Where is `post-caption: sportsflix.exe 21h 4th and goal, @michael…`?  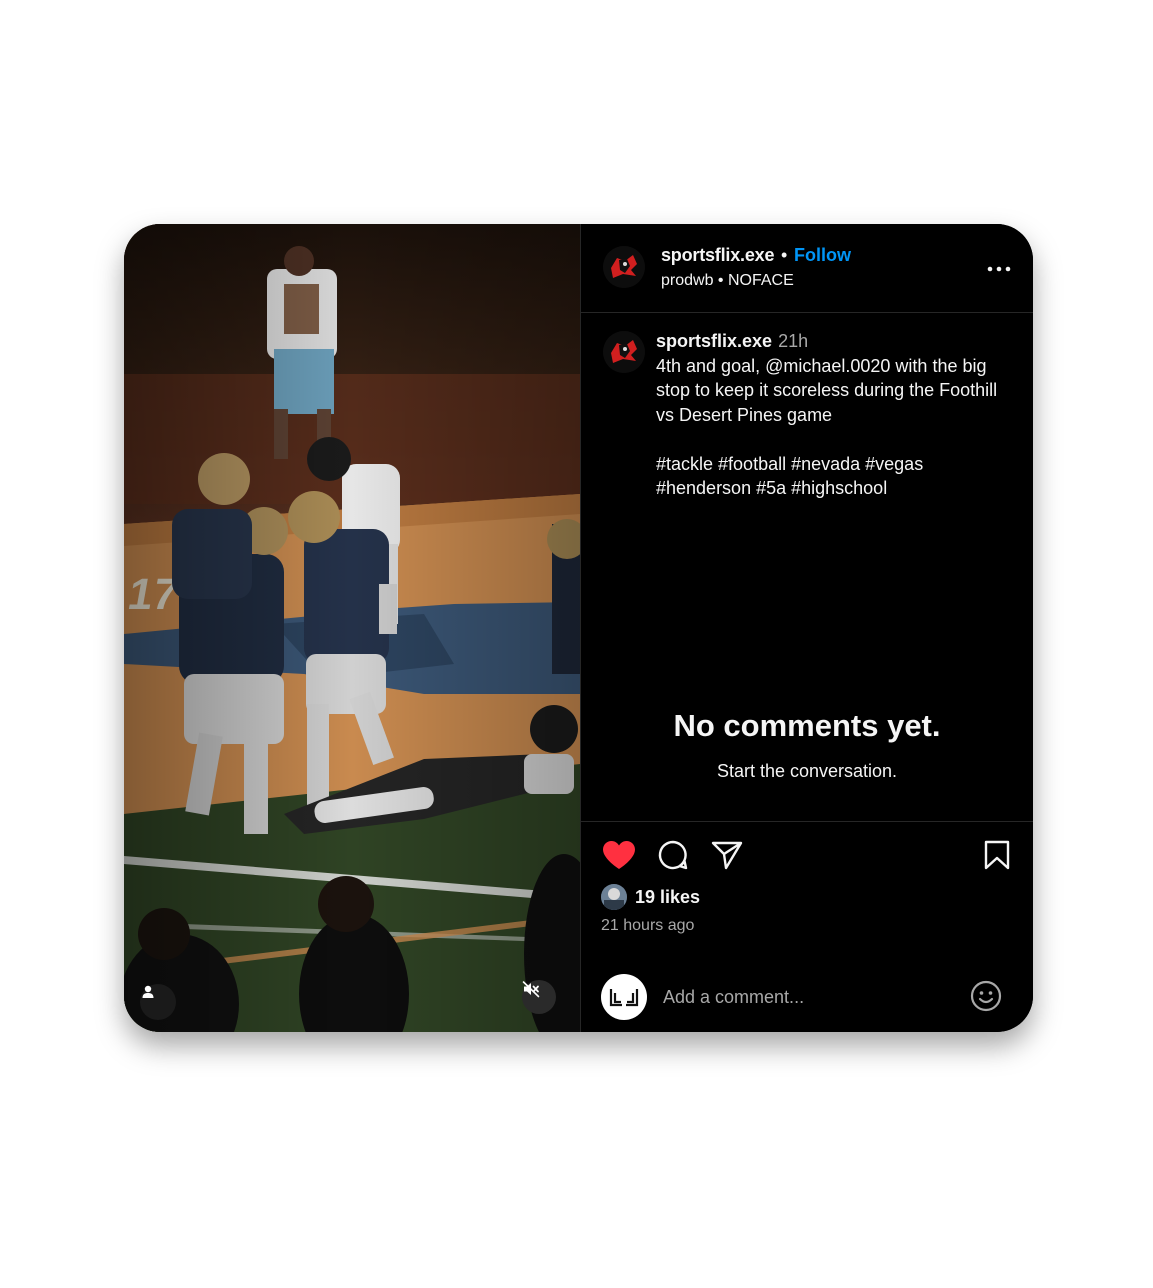
post-caption: sportsflix.exe 21h 4th and goal, @michael… is located at coordinates (836, 415).